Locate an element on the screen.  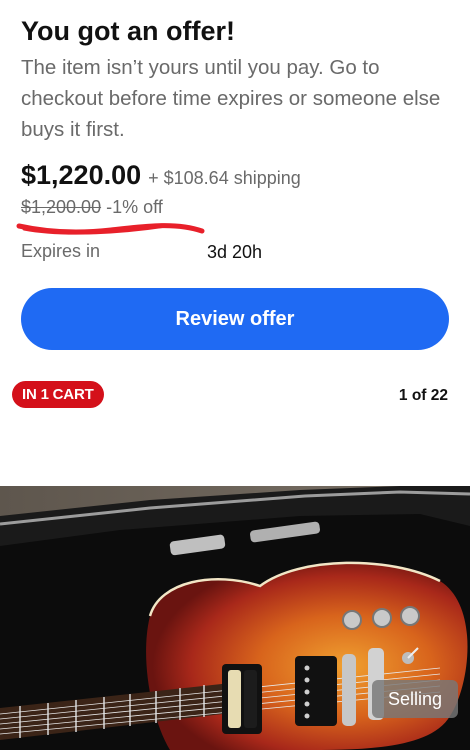
offer-price: $1,220.00 is located at coordinates (81, 175).